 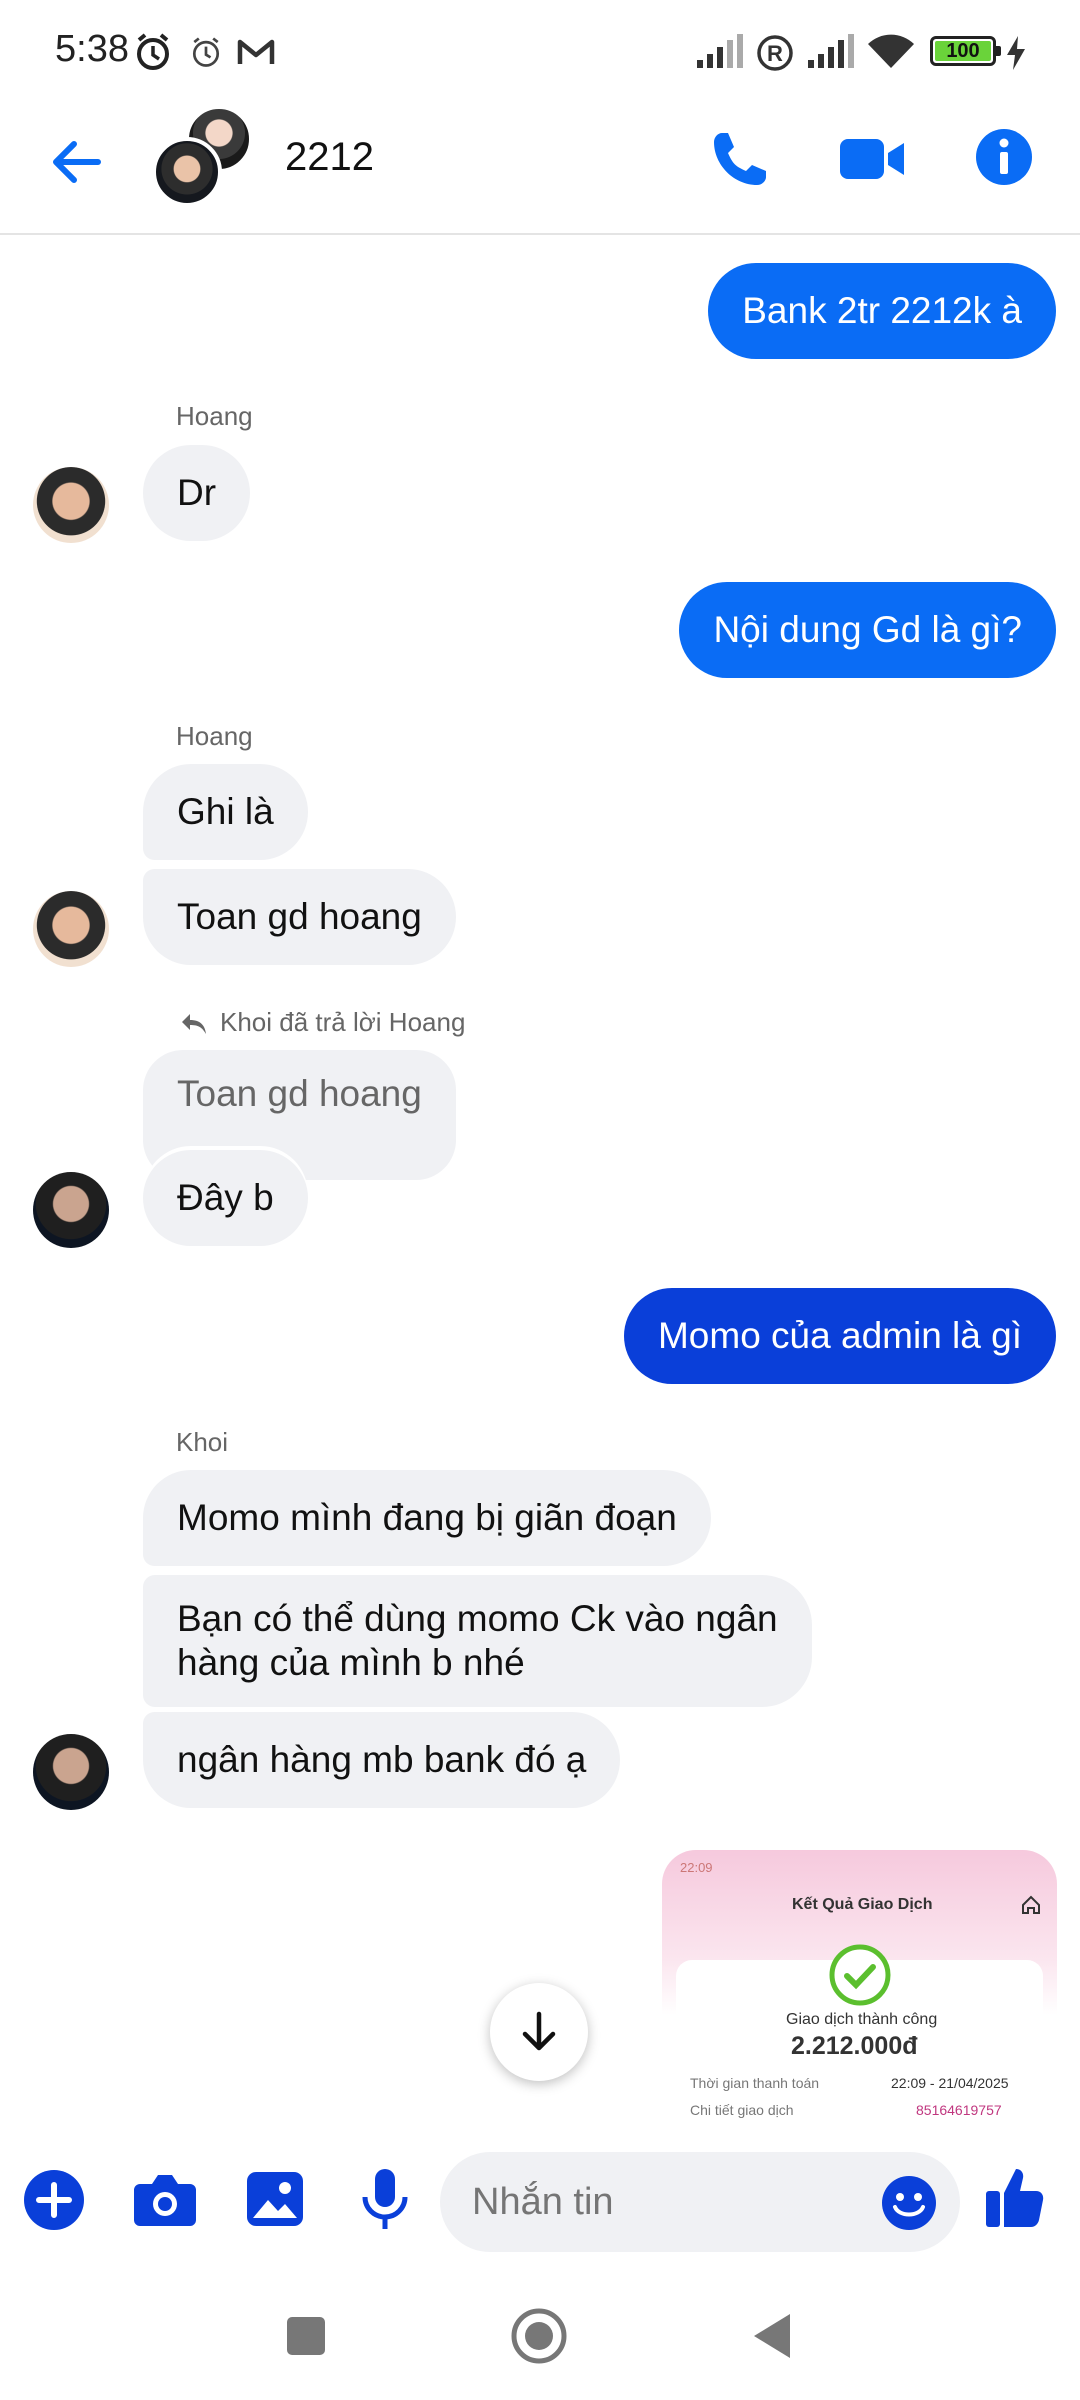 What do you see at coordinates (202, 1442) in the screenshot?
I see `sender-name: Khoi` at bounding box center [202, 1442].